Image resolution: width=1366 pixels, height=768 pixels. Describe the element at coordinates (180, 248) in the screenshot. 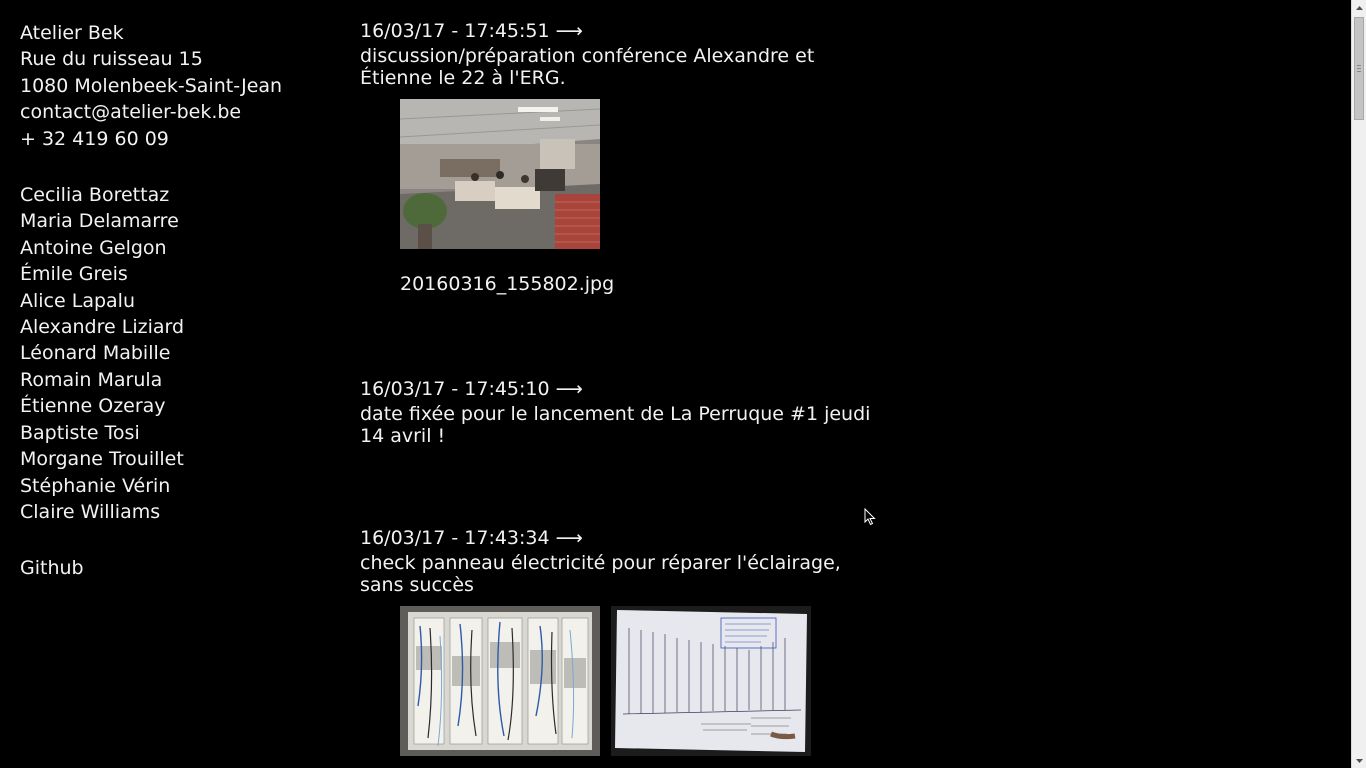

I see `member-link: Antoine Gelgon` at that location.